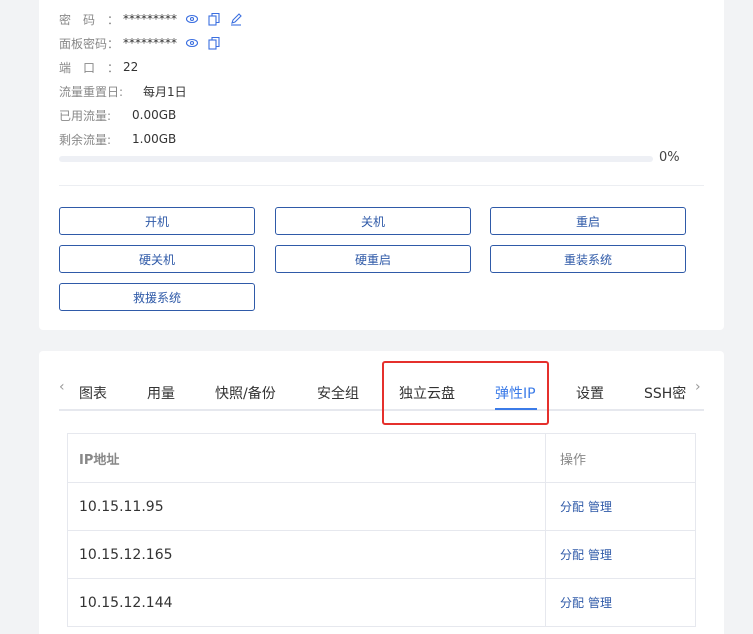  I want to click on chevron-right-icon: ›, so click(698, 387).